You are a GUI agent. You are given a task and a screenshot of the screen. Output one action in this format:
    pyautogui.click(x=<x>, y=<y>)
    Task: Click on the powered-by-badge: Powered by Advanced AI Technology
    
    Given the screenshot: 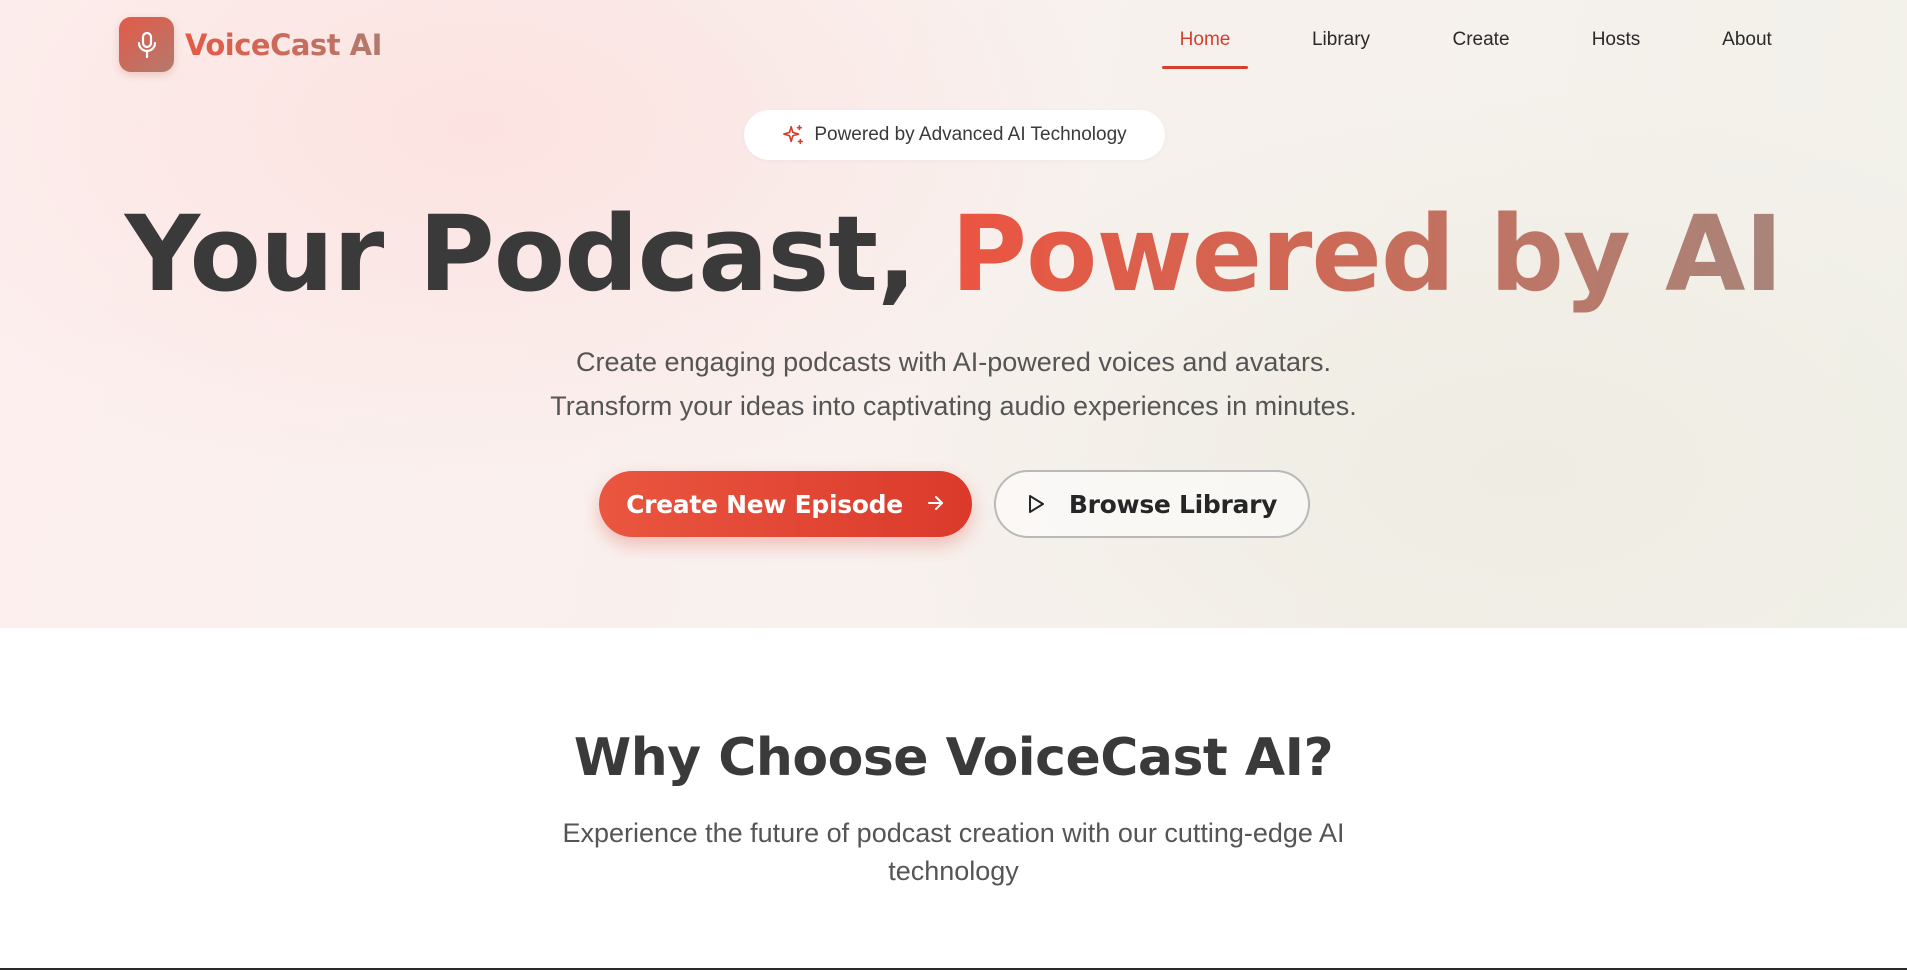 What is the action you would take?
    pyautogui.click(x=954, y=135)
    